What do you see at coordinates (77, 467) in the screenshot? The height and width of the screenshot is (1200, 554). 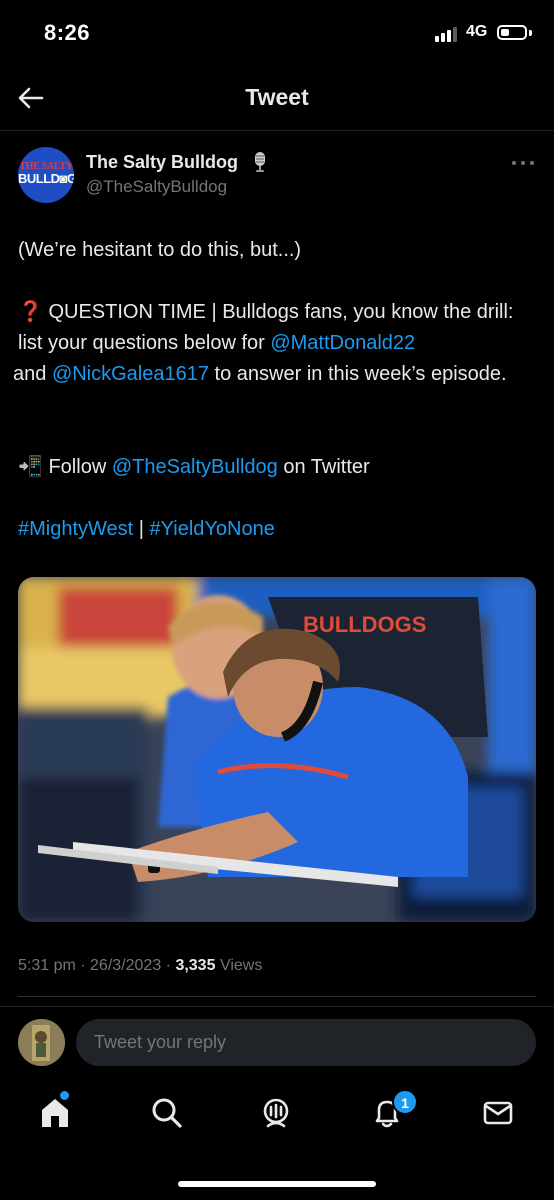 I see `tweet-follow-text-a: Follow` at bounding box center [77, 467].